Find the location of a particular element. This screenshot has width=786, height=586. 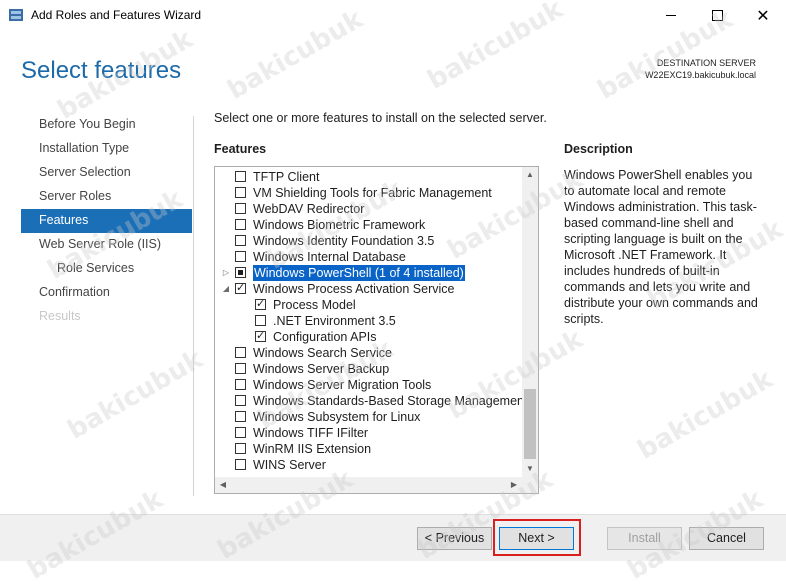

nav-item-server-roles: Server Roles is located at coordinates (106, 197).